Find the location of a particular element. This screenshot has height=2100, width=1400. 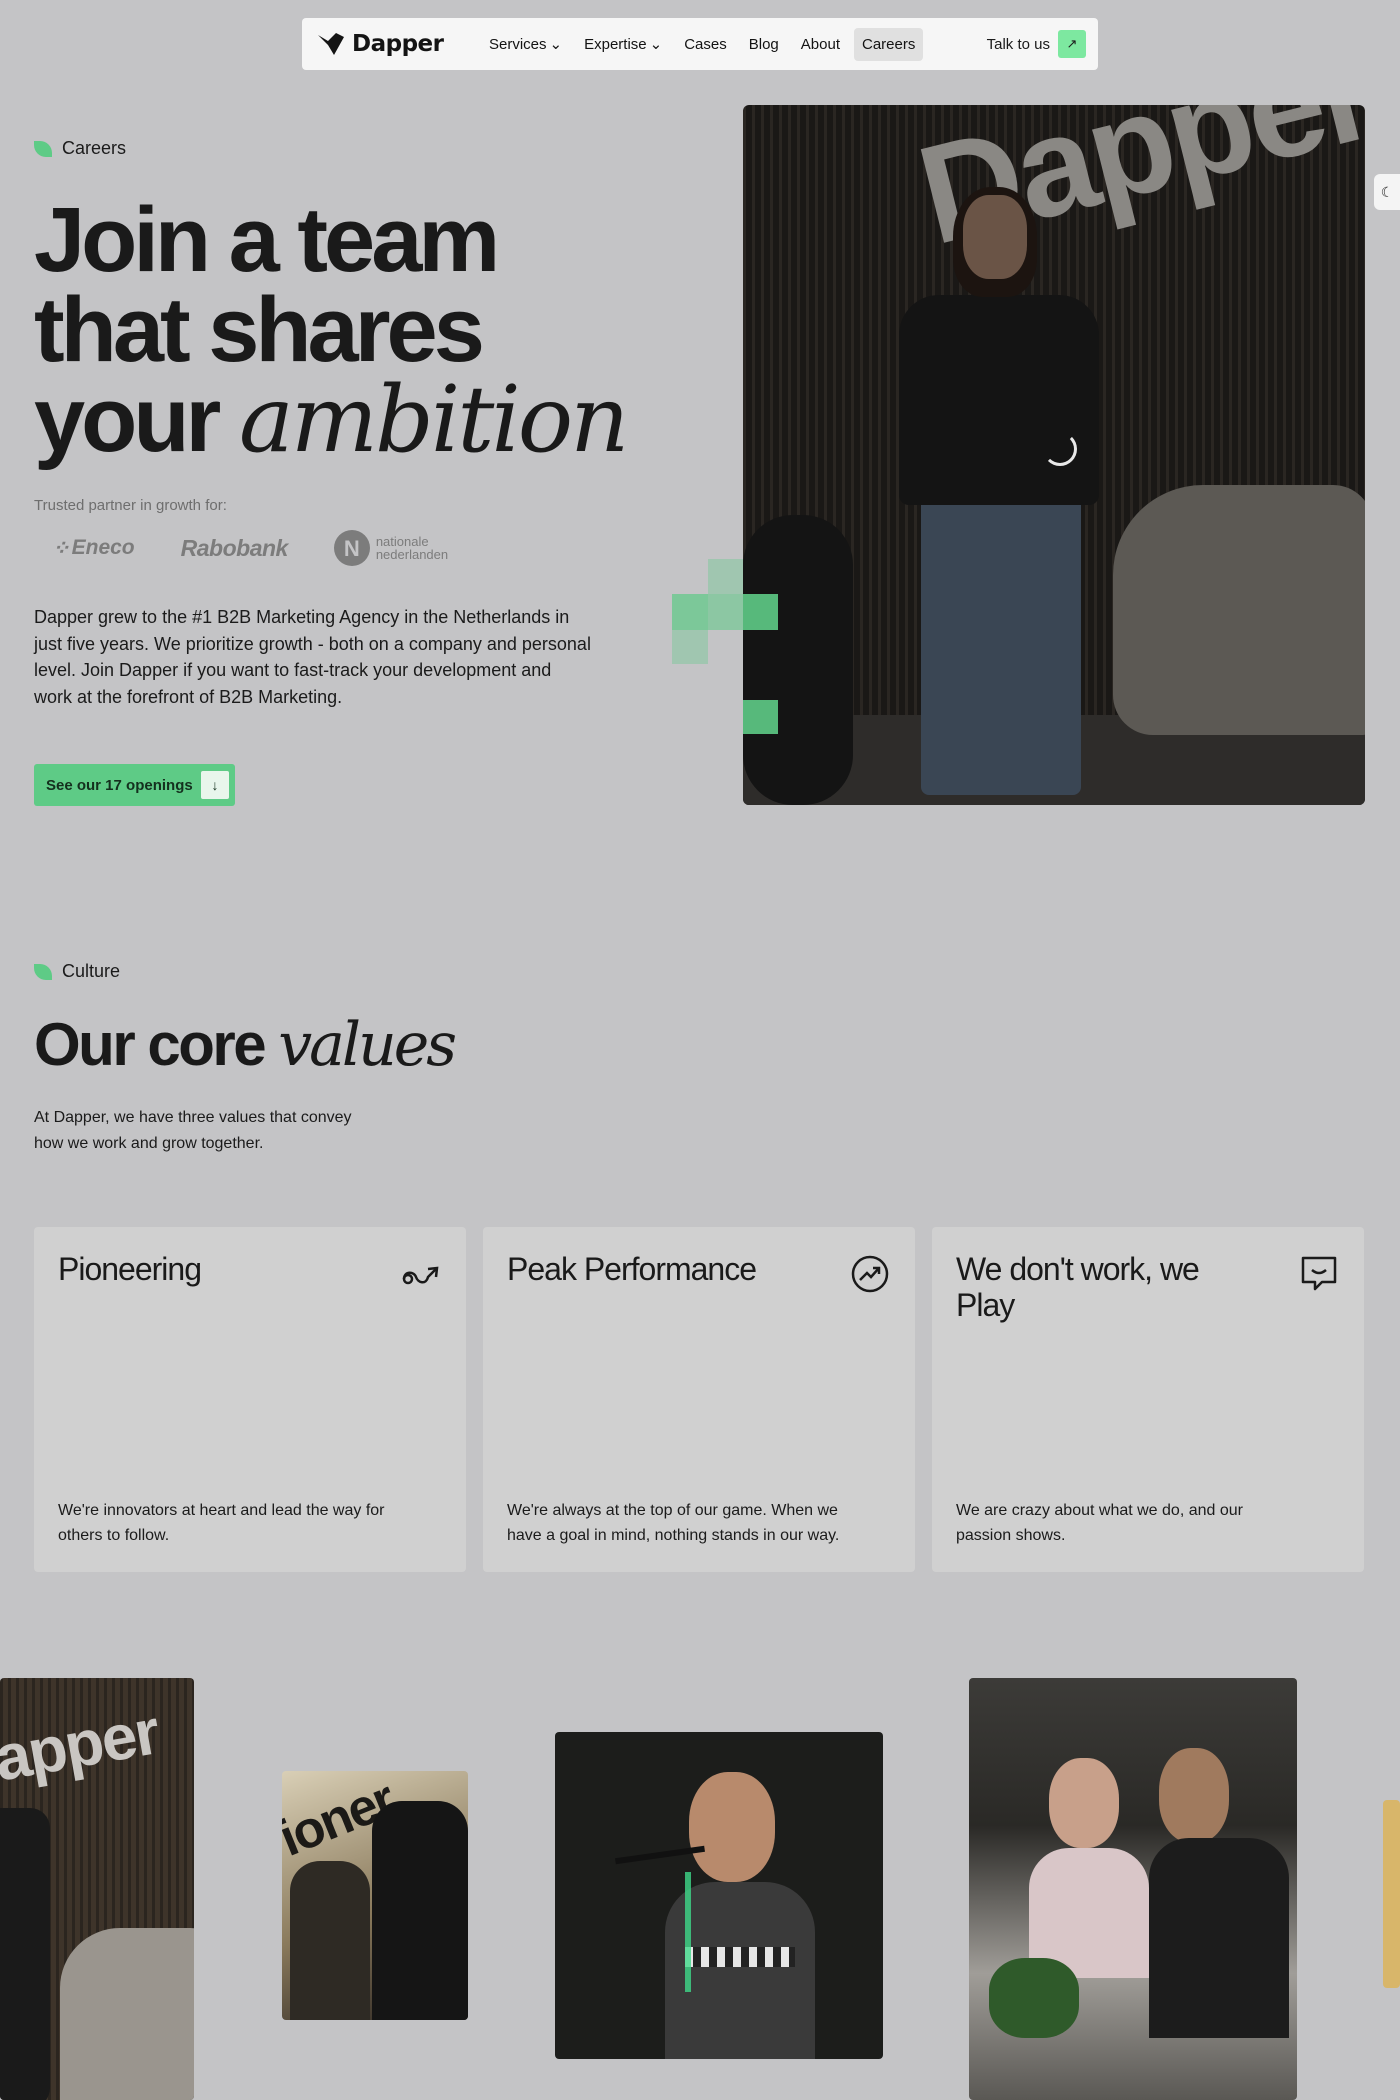

microphone-arm is located at coordinates (660, 1855).